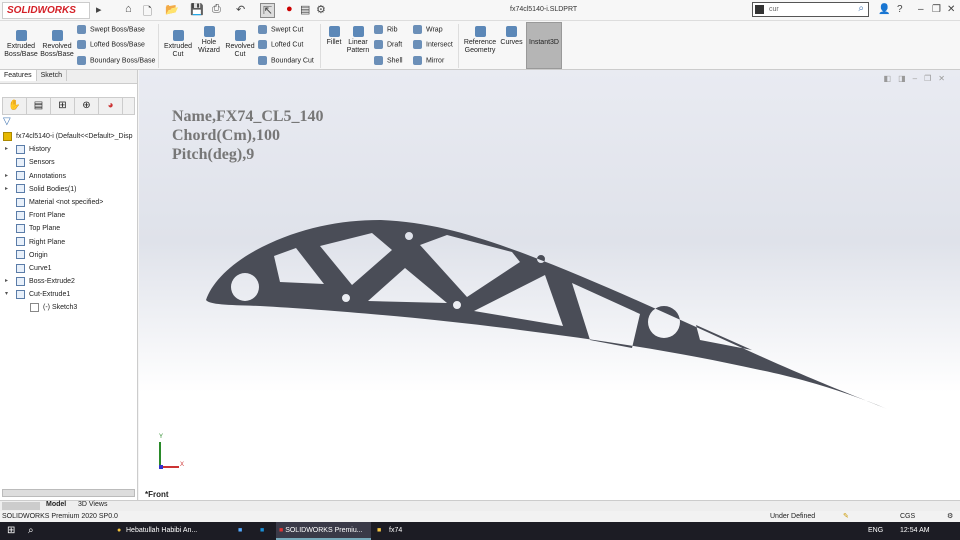  Describe the element at coordinates (31, 531) in the screenshot. I see `search-taskbar-icon: ⌕` at that location.